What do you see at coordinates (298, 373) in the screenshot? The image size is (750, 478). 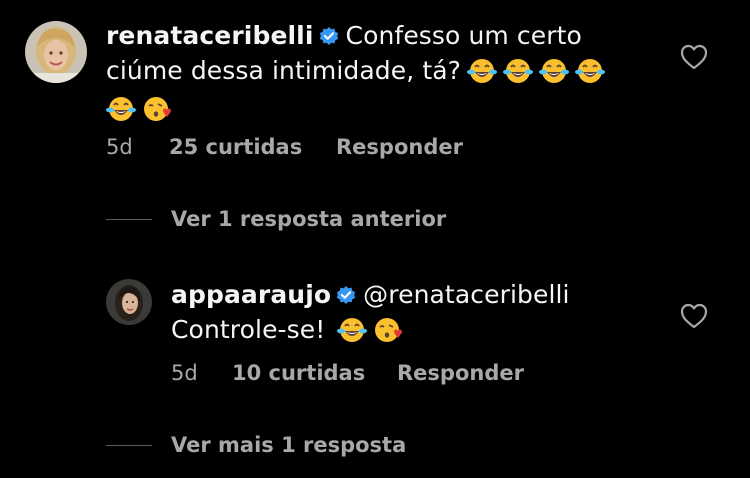 I see `likes-count-link: 10 curtidas` at bounding box center [298, 373].